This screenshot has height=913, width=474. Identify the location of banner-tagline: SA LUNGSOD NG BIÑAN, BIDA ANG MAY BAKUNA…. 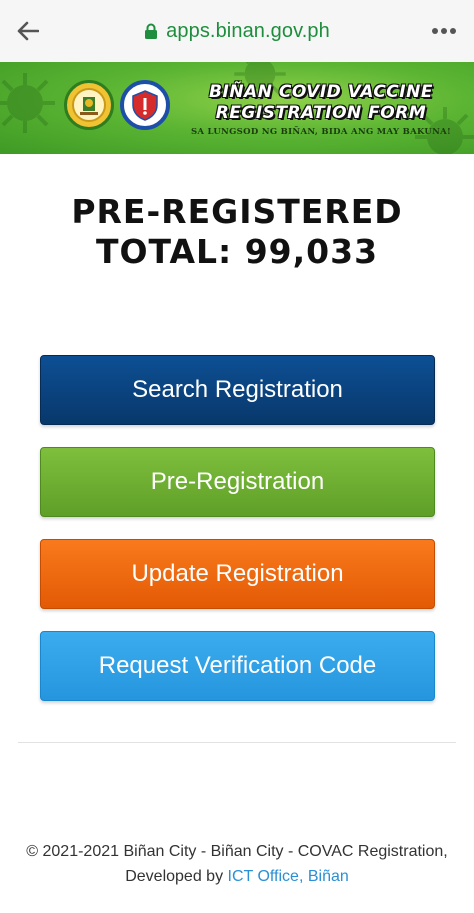
(321, 132).